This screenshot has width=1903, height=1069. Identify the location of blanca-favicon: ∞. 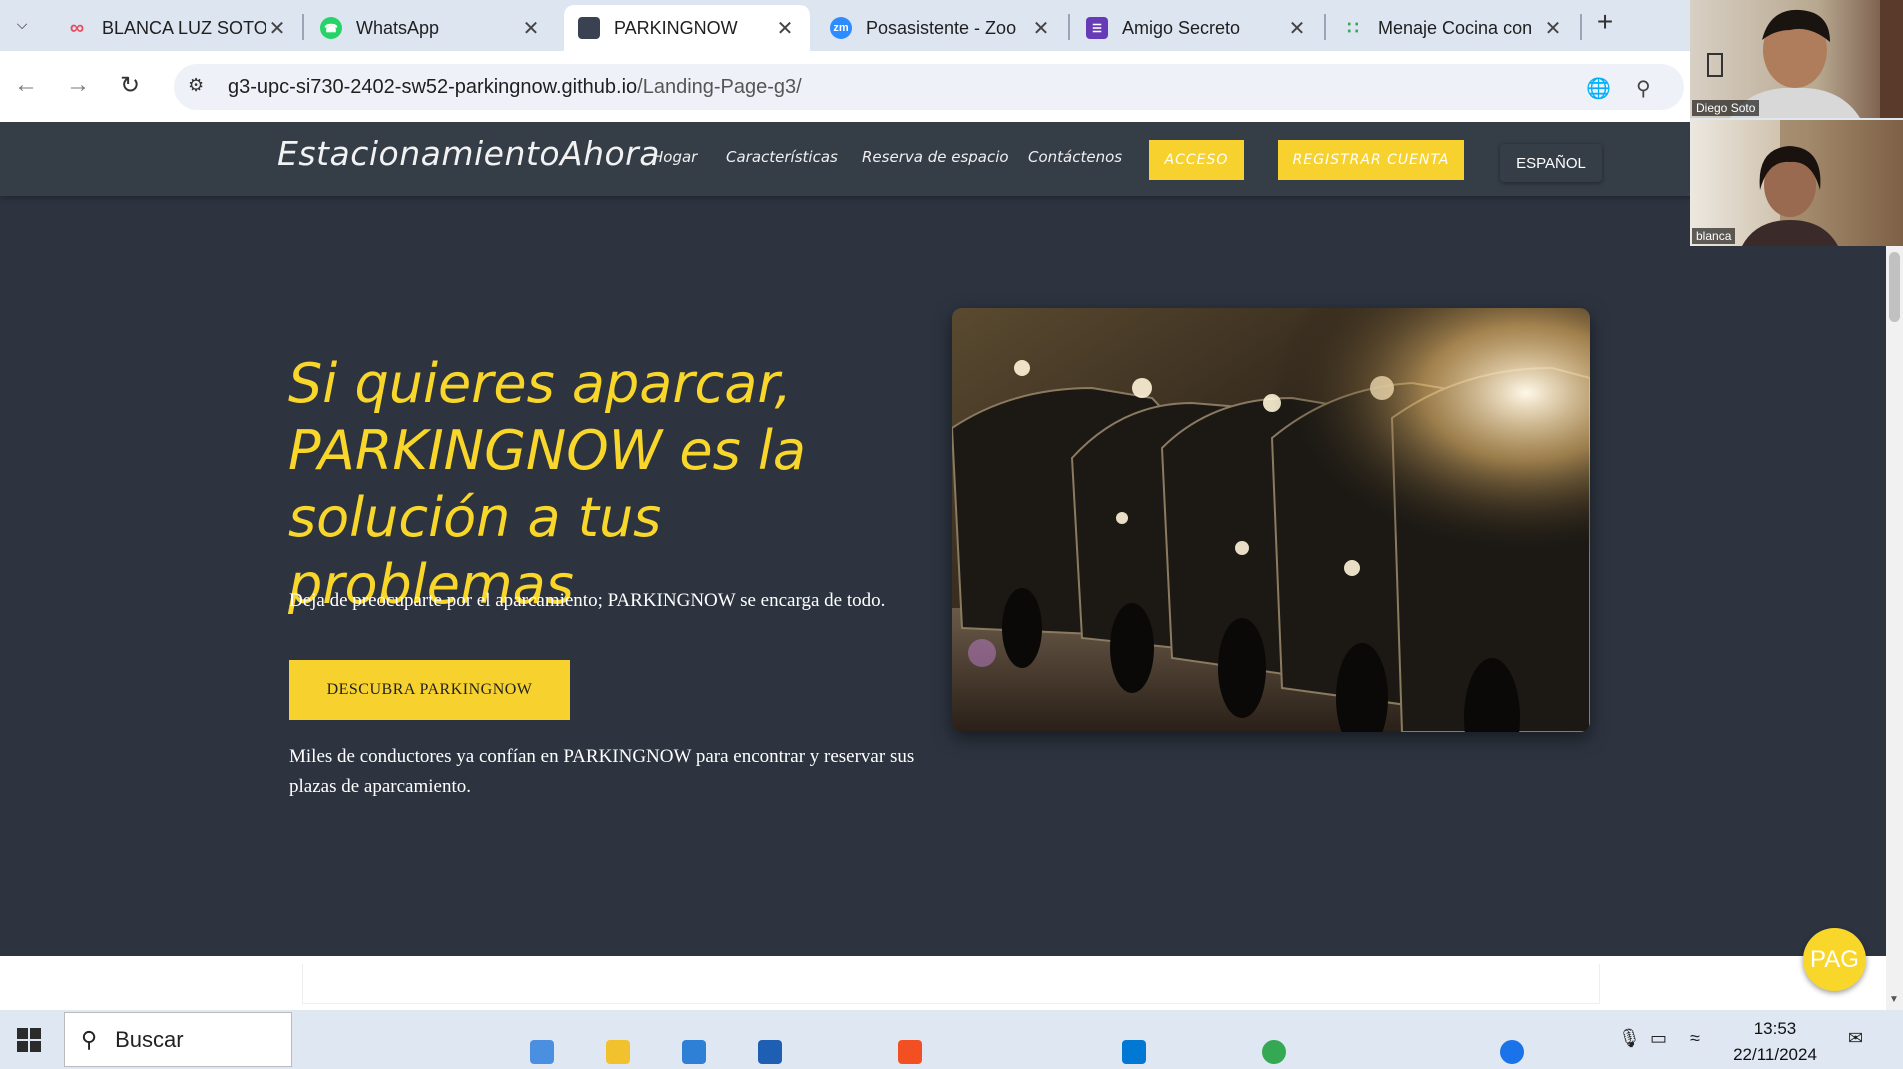
(77, 27).